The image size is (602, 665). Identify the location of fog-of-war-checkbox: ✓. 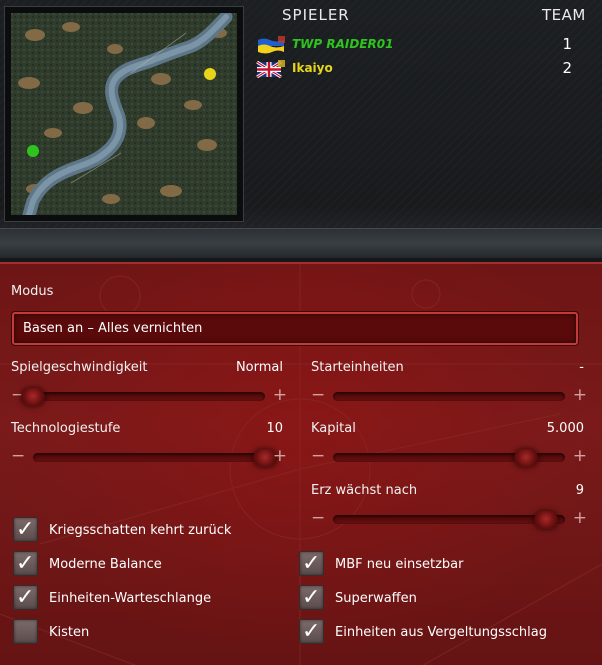
(25, 529).